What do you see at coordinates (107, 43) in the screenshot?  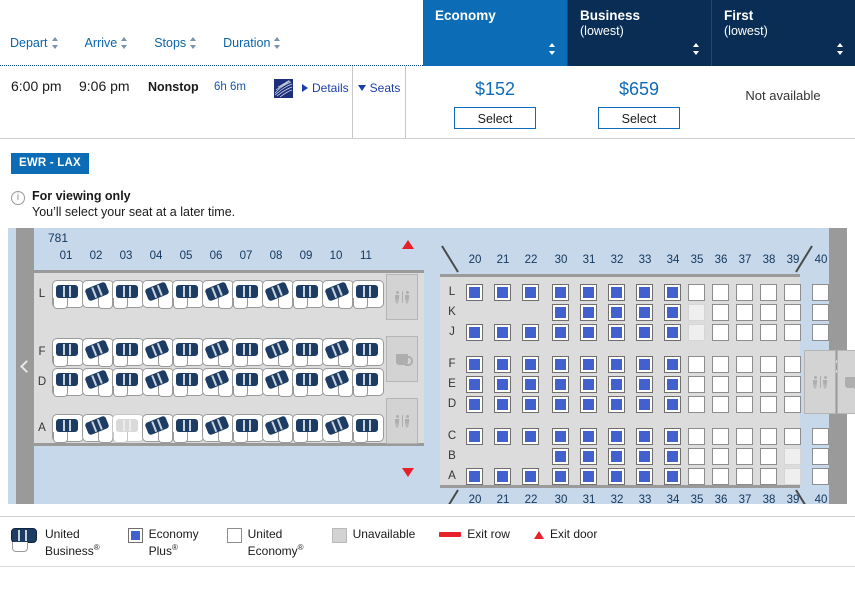 I see `sort-arrive: Arrive` at bounding box center [107, 43].